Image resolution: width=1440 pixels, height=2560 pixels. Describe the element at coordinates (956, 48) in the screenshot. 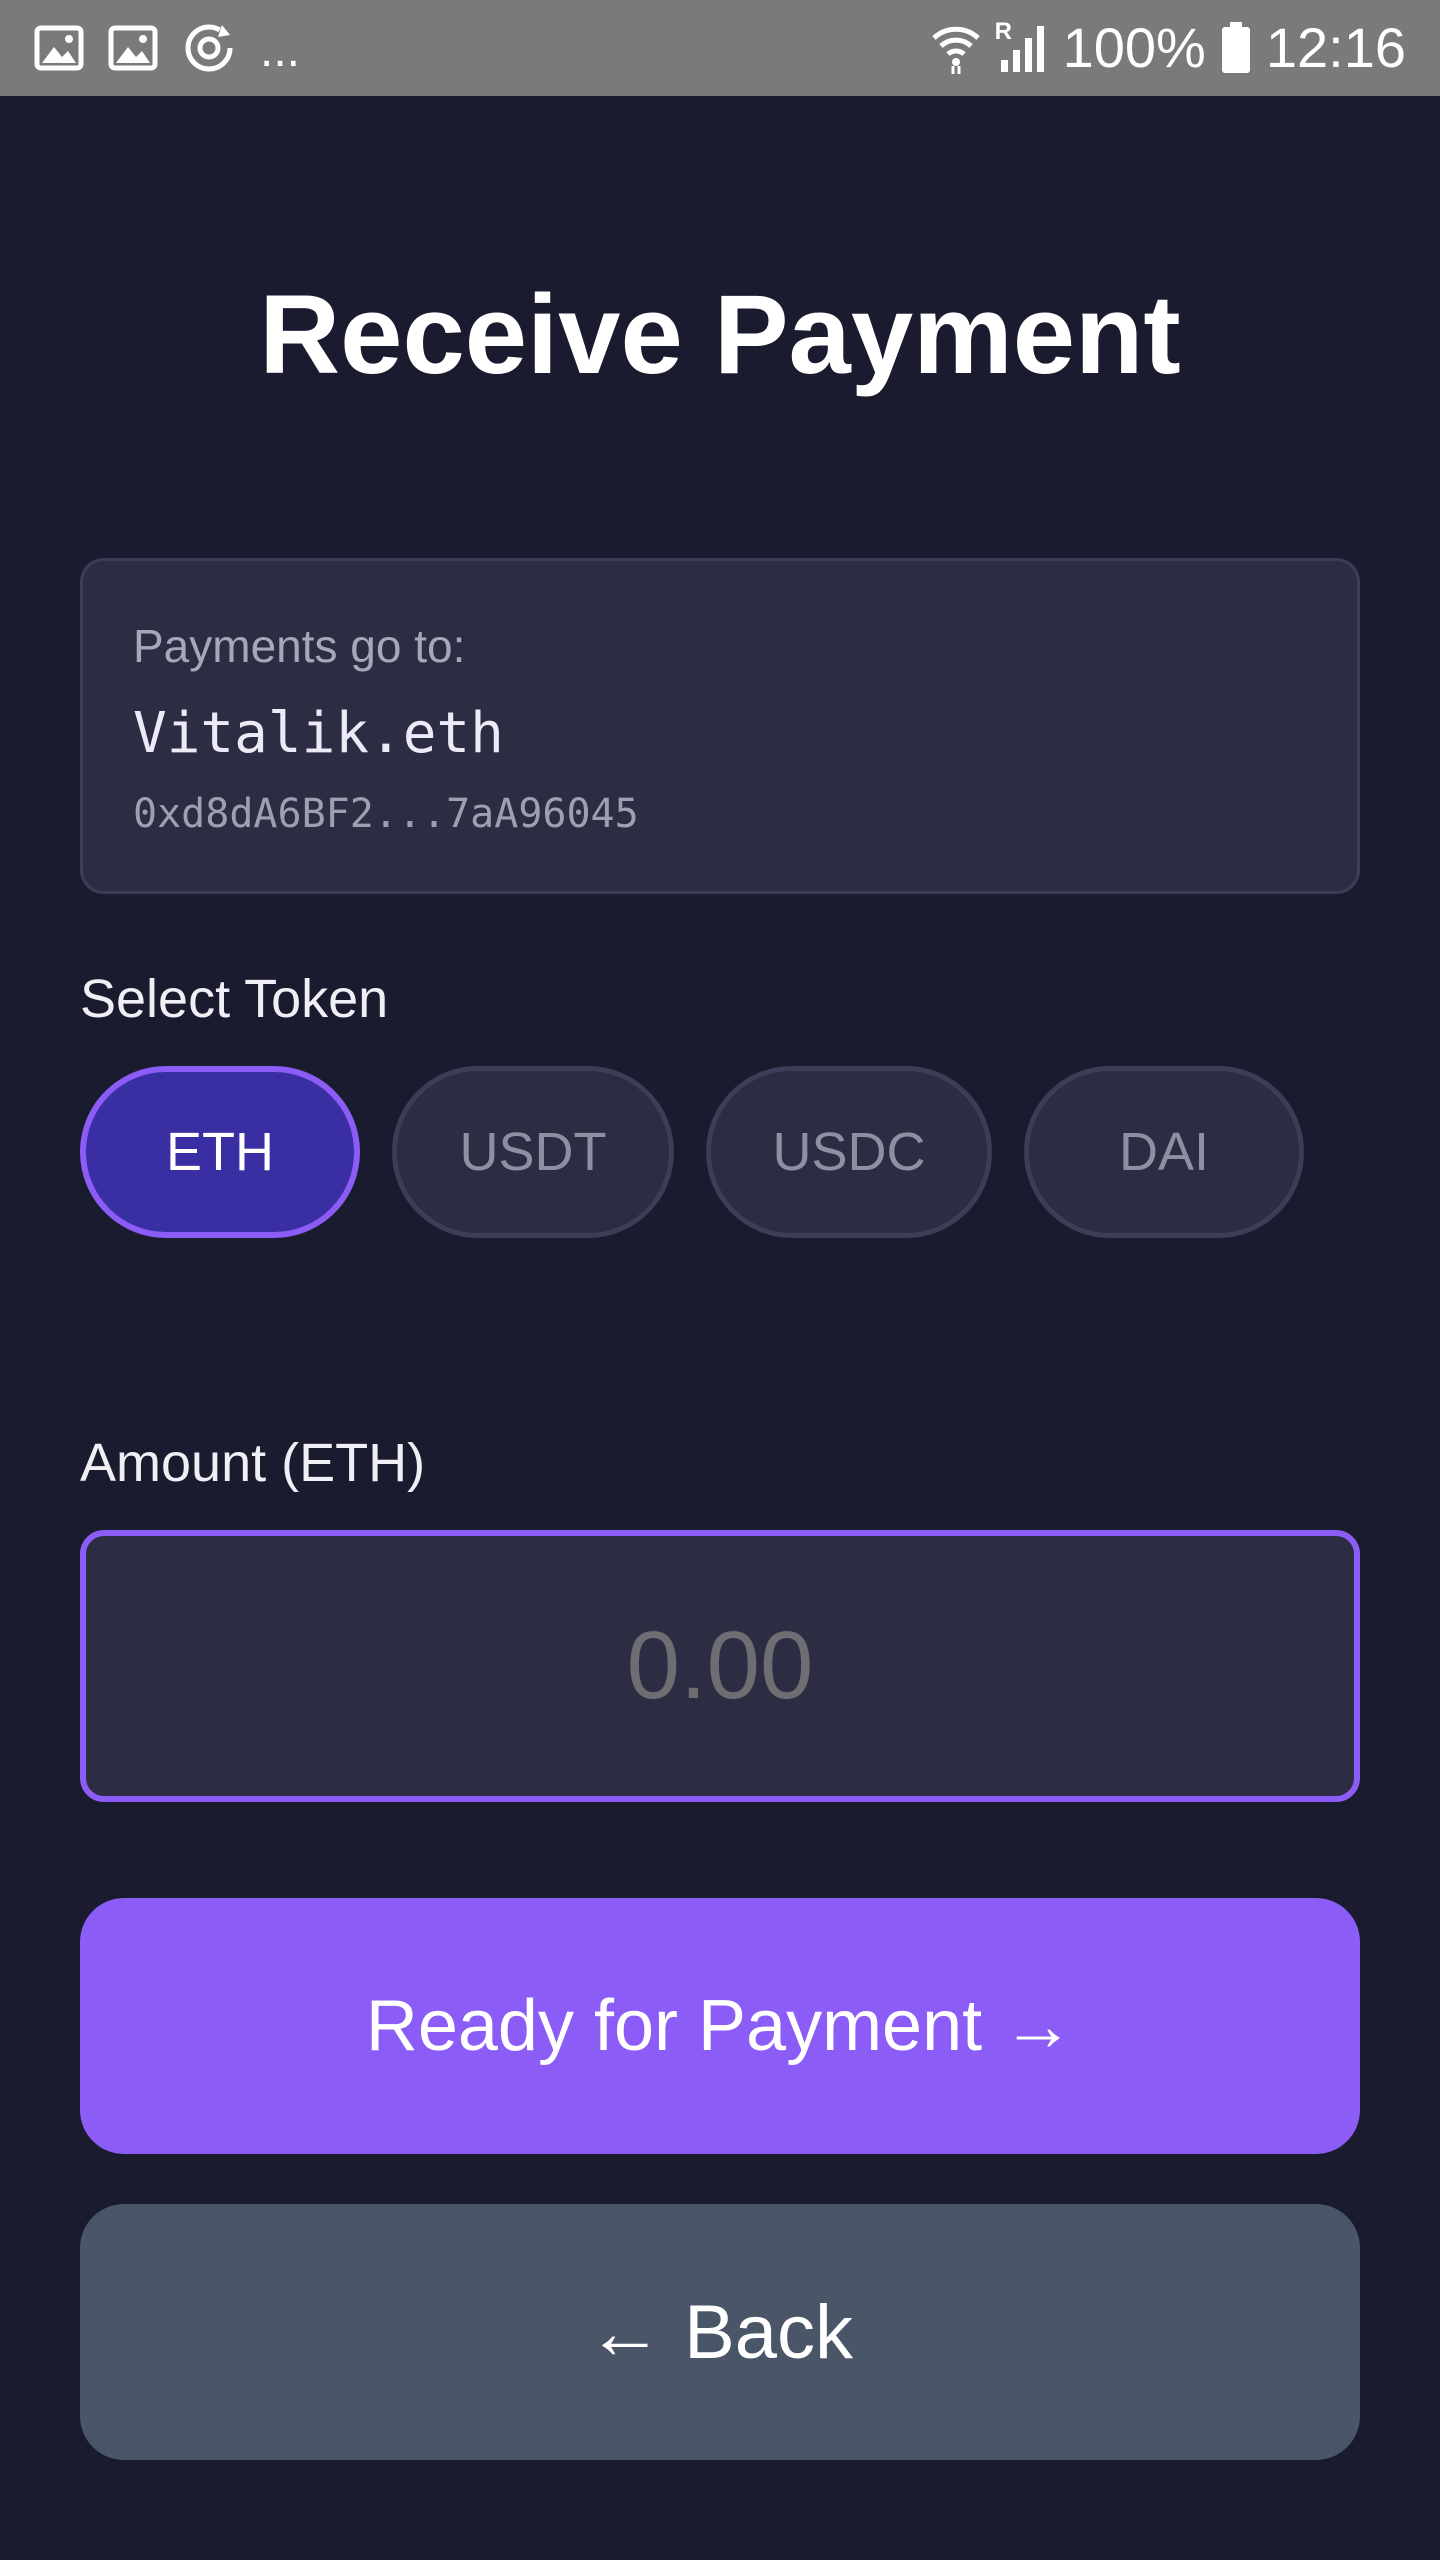

I see `wifi-icon` at that location.